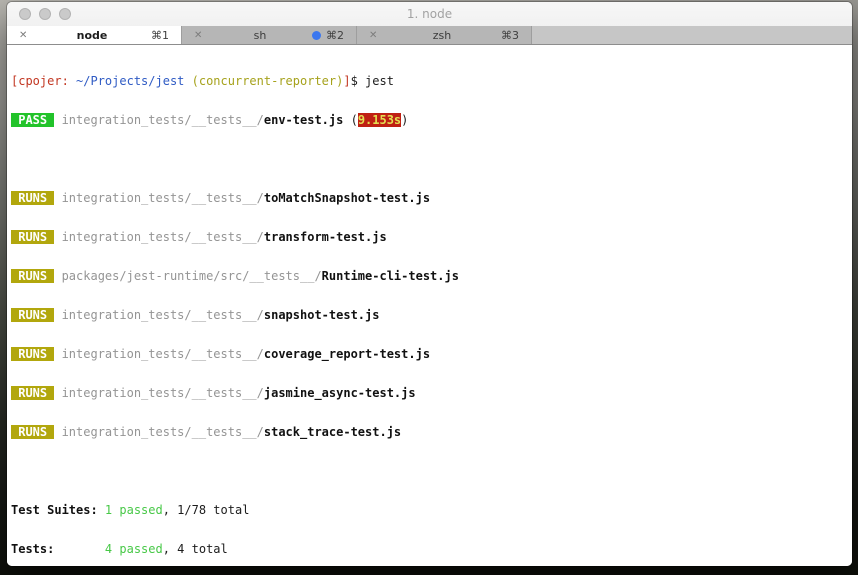 The height and width of the screenshot is (575, 858). What do you see at coordinates (134, 81) in the screenshot?
I see `prompt-path: ~/Projects/jest` at bounding box center [134, 81].